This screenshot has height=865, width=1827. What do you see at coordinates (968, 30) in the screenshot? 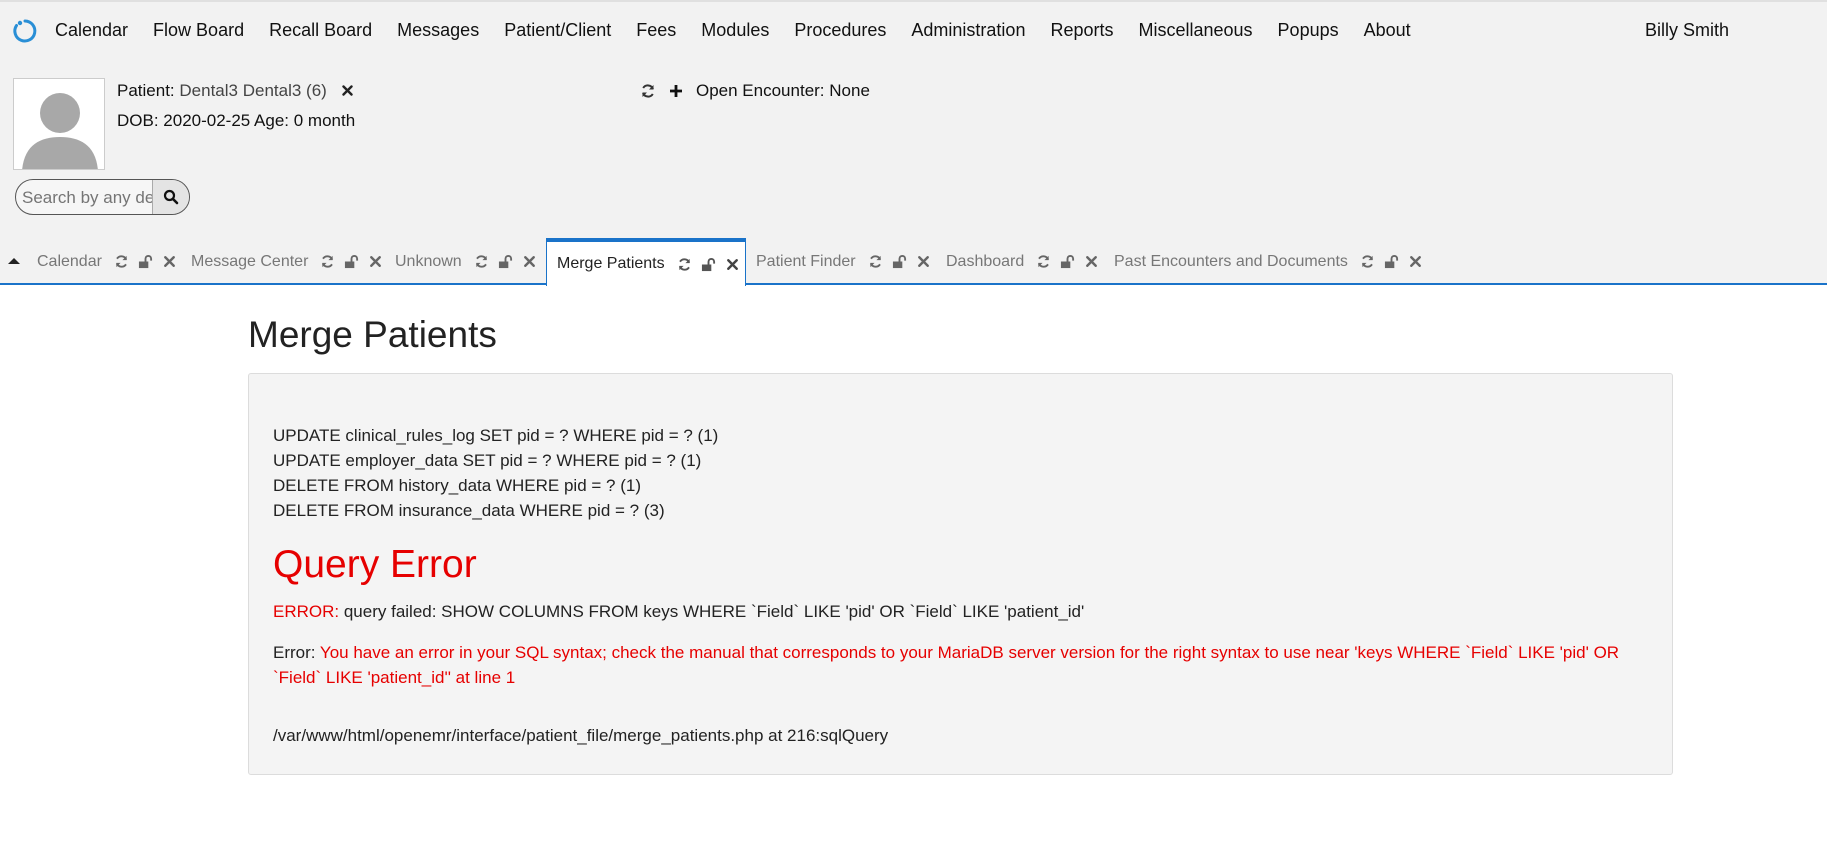
I see `menu-administration: Administration` at bounding box center [968, 30].